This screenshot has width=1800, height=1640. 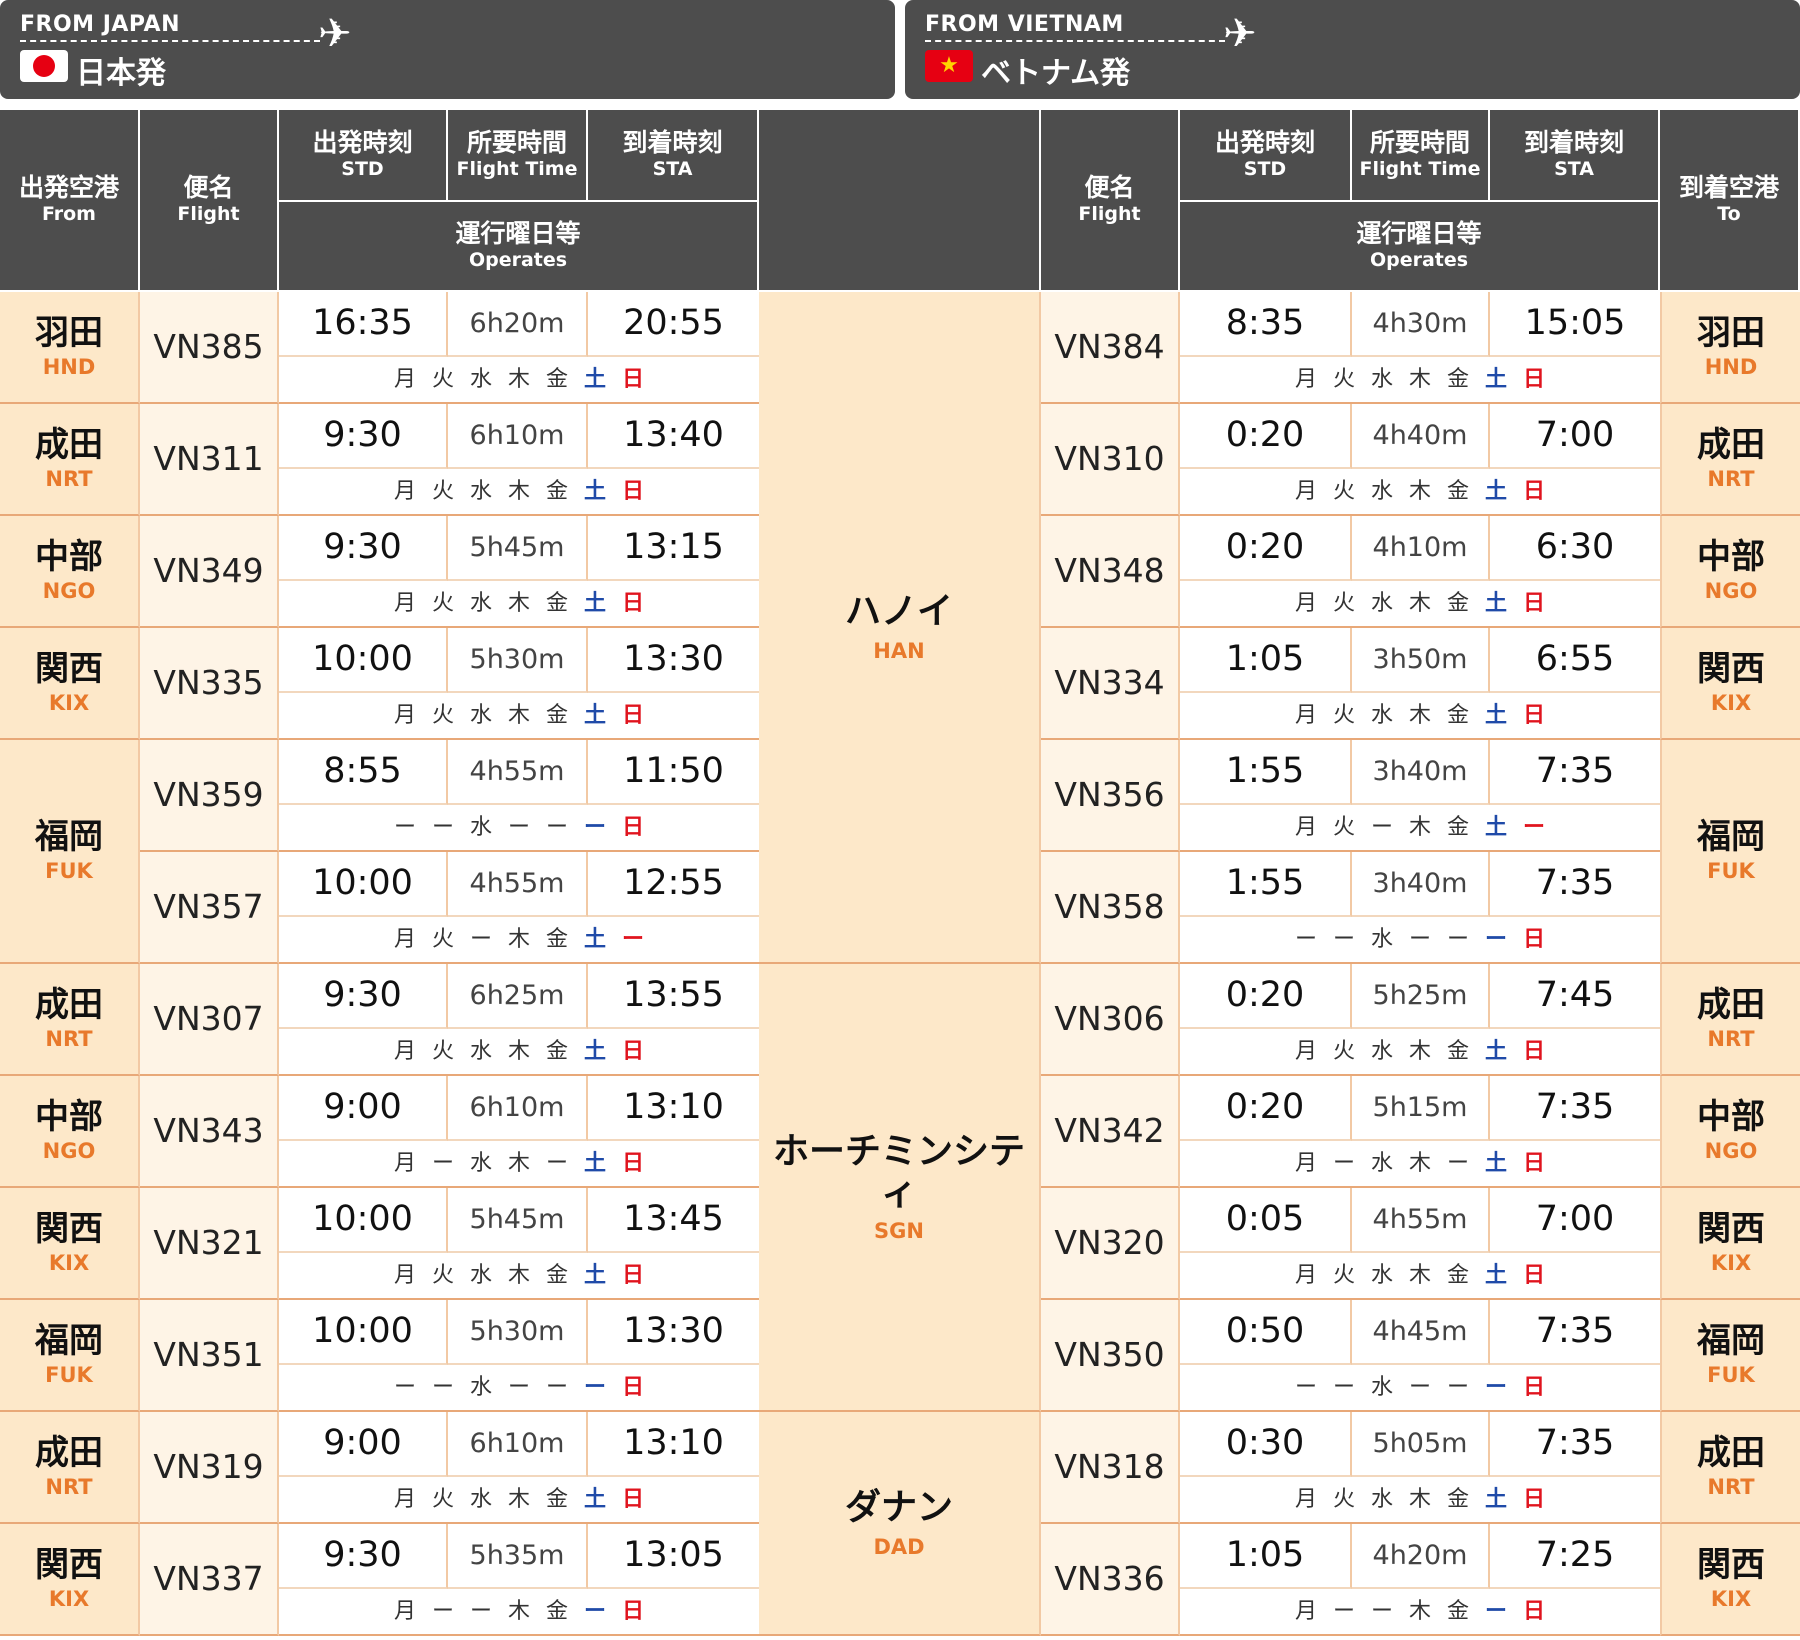 What do you see at coordinates (70, 1580) in the screenshot?
I see `departure-airport: 関西 KIX` at bounding box center [70, 1580].